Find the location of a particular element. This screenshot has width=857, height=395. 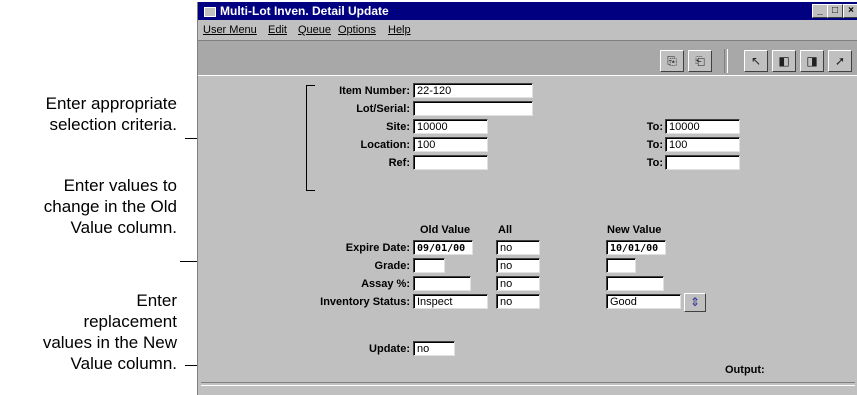

lot-serial-label: Lot/Serial: is located at coordinates (383, 109).